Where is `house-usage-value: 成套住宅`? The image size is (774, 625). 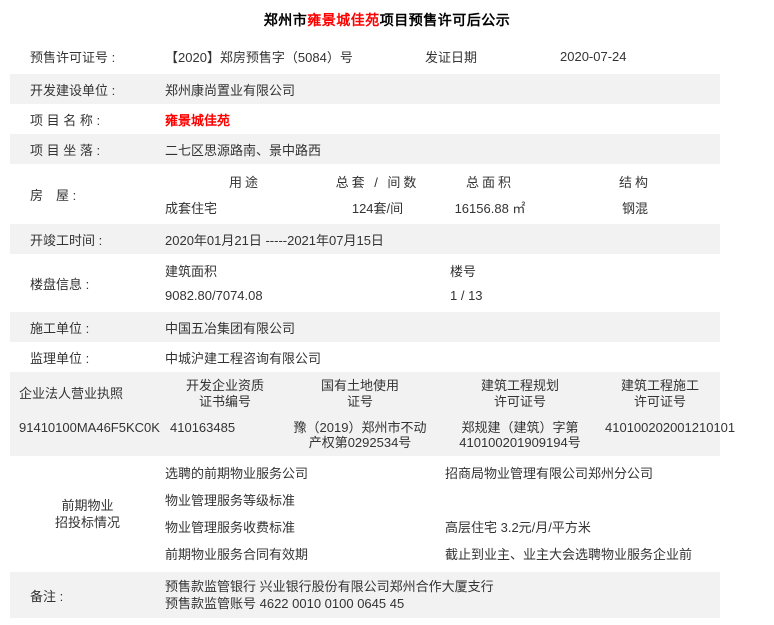
house-usage-value: 成套住宅 is located at coordinates (191, 208).